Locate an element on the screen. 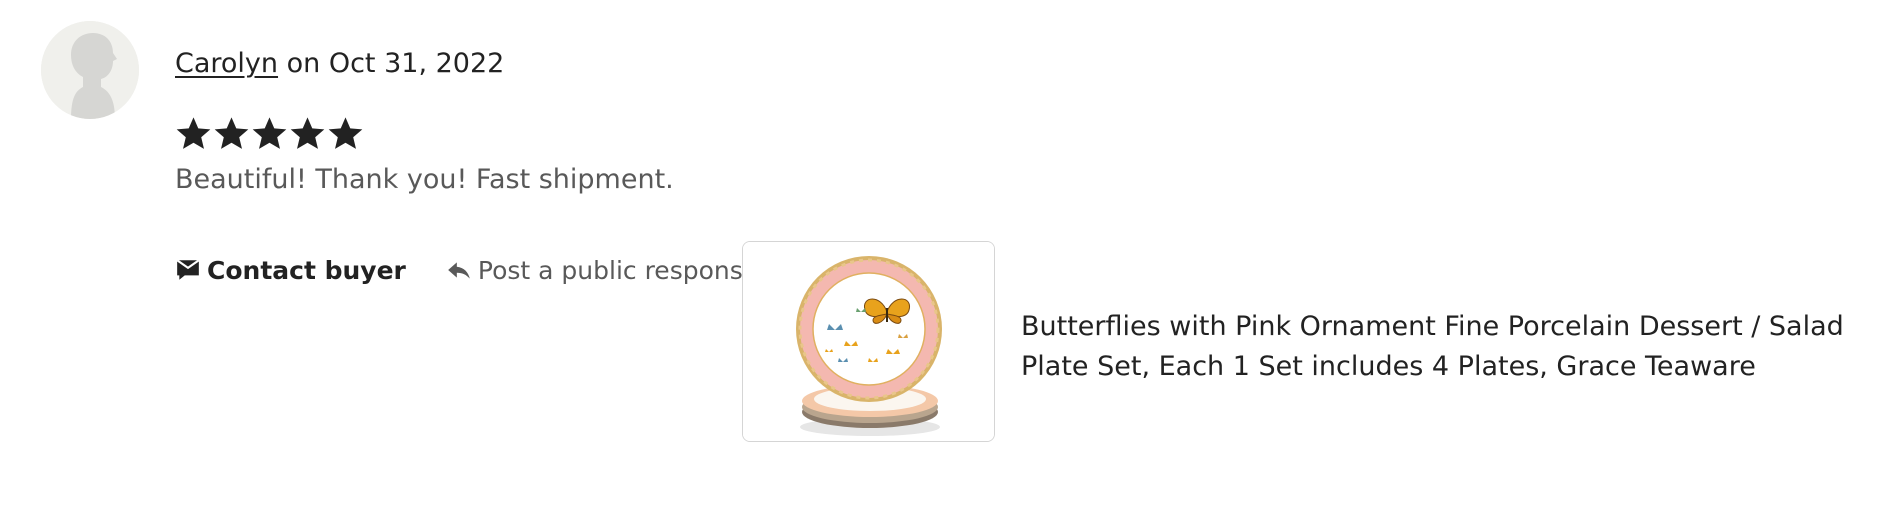  reviewer-avatar is located at coordinates (90, 70).